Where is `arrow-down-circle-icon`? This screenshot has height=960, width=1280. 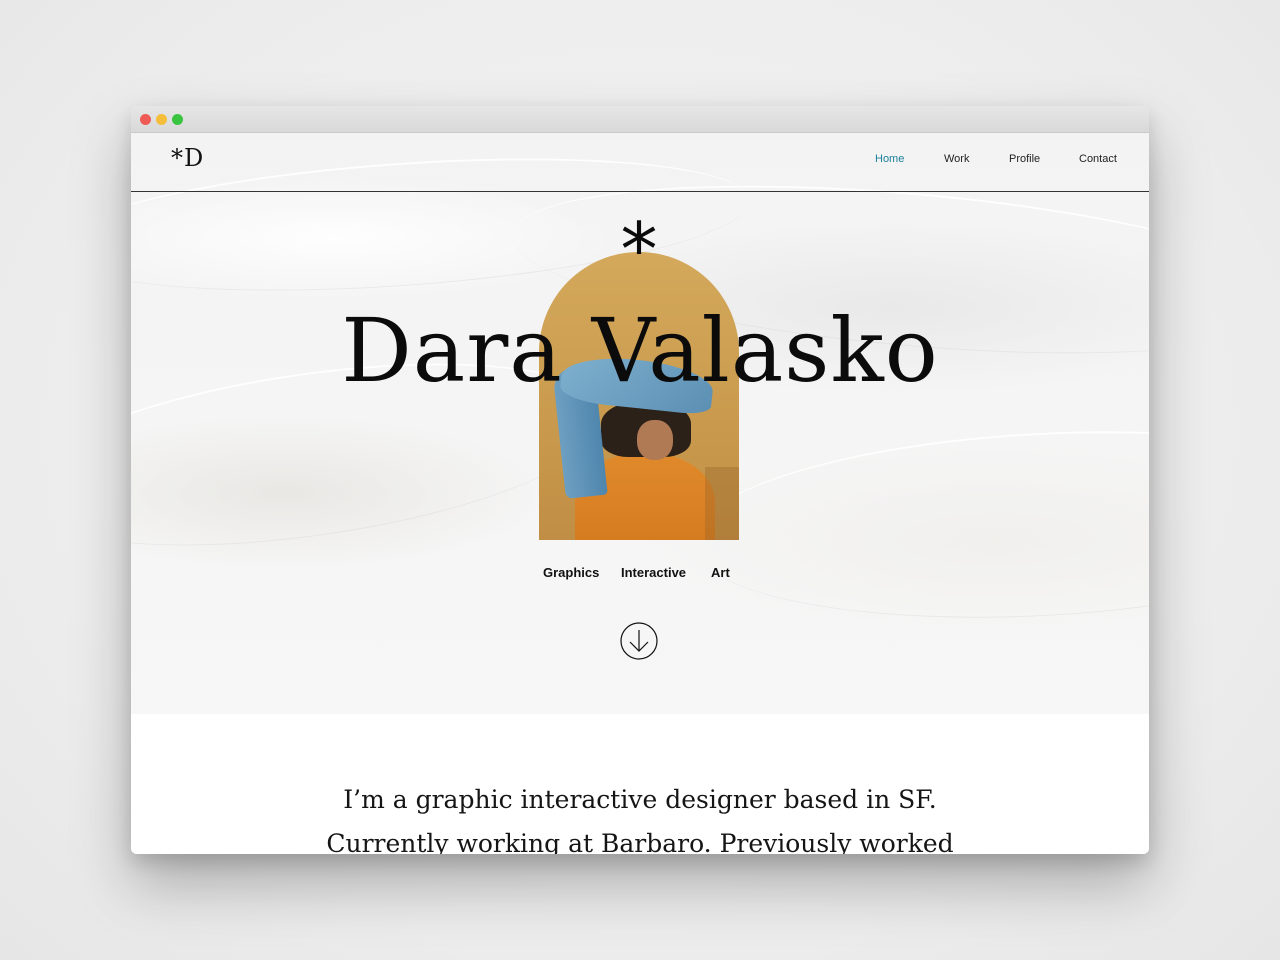
arrow-down-circle-icon is located at coordinates (639, 641).